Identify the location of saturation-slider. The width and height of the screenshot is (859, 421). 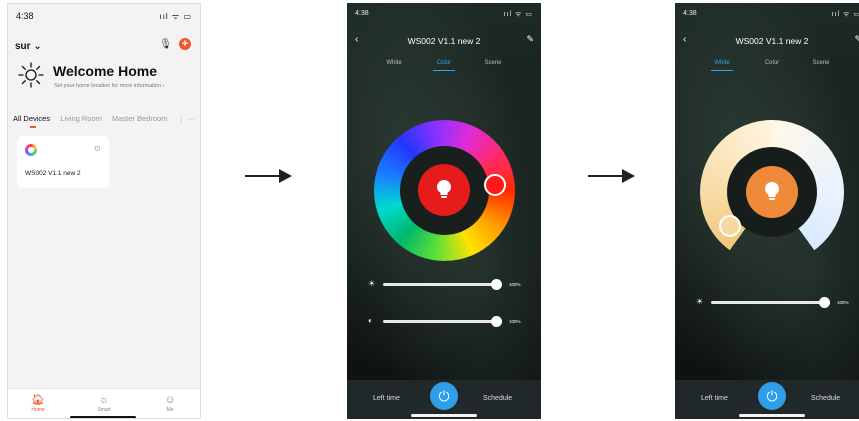
(442, 322).